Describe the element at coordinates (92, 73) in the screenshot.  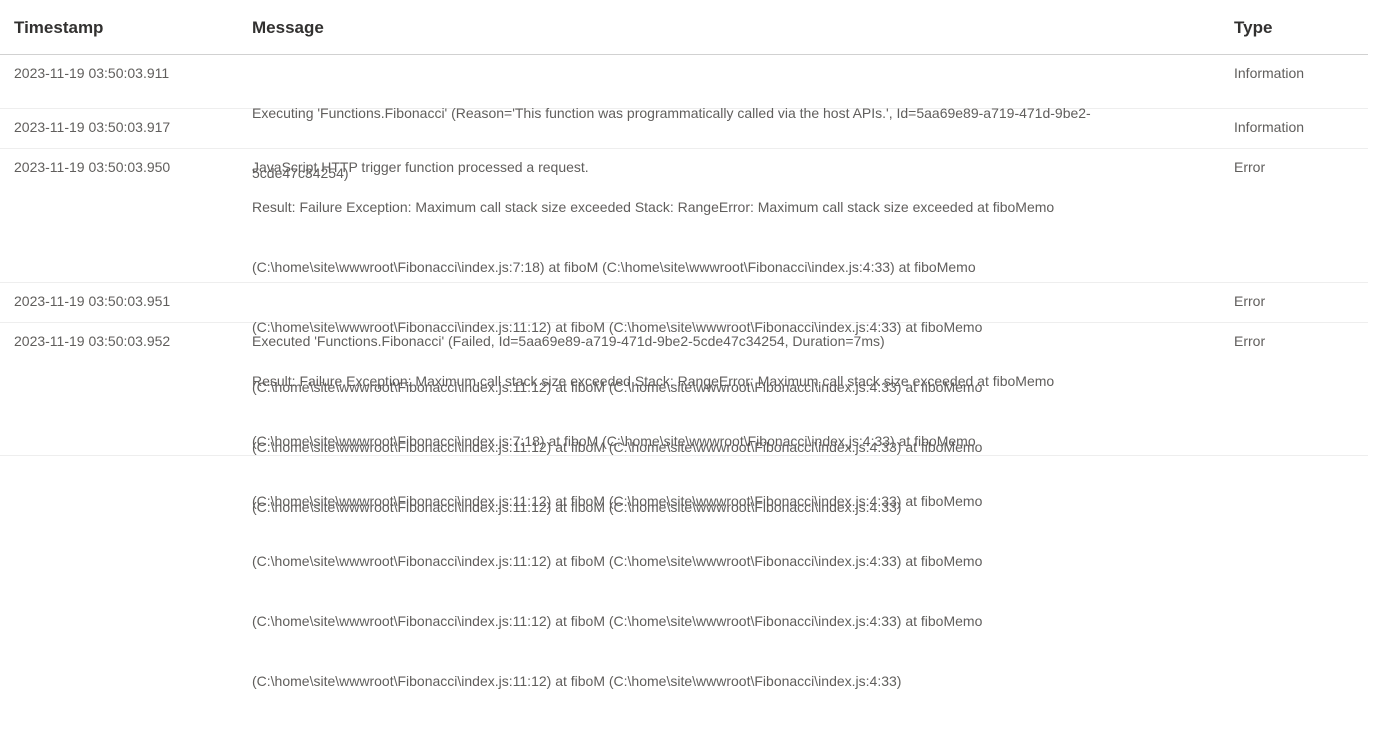
I see `row-timestamp: 2023-11-19 03:50:03.911` at that location.